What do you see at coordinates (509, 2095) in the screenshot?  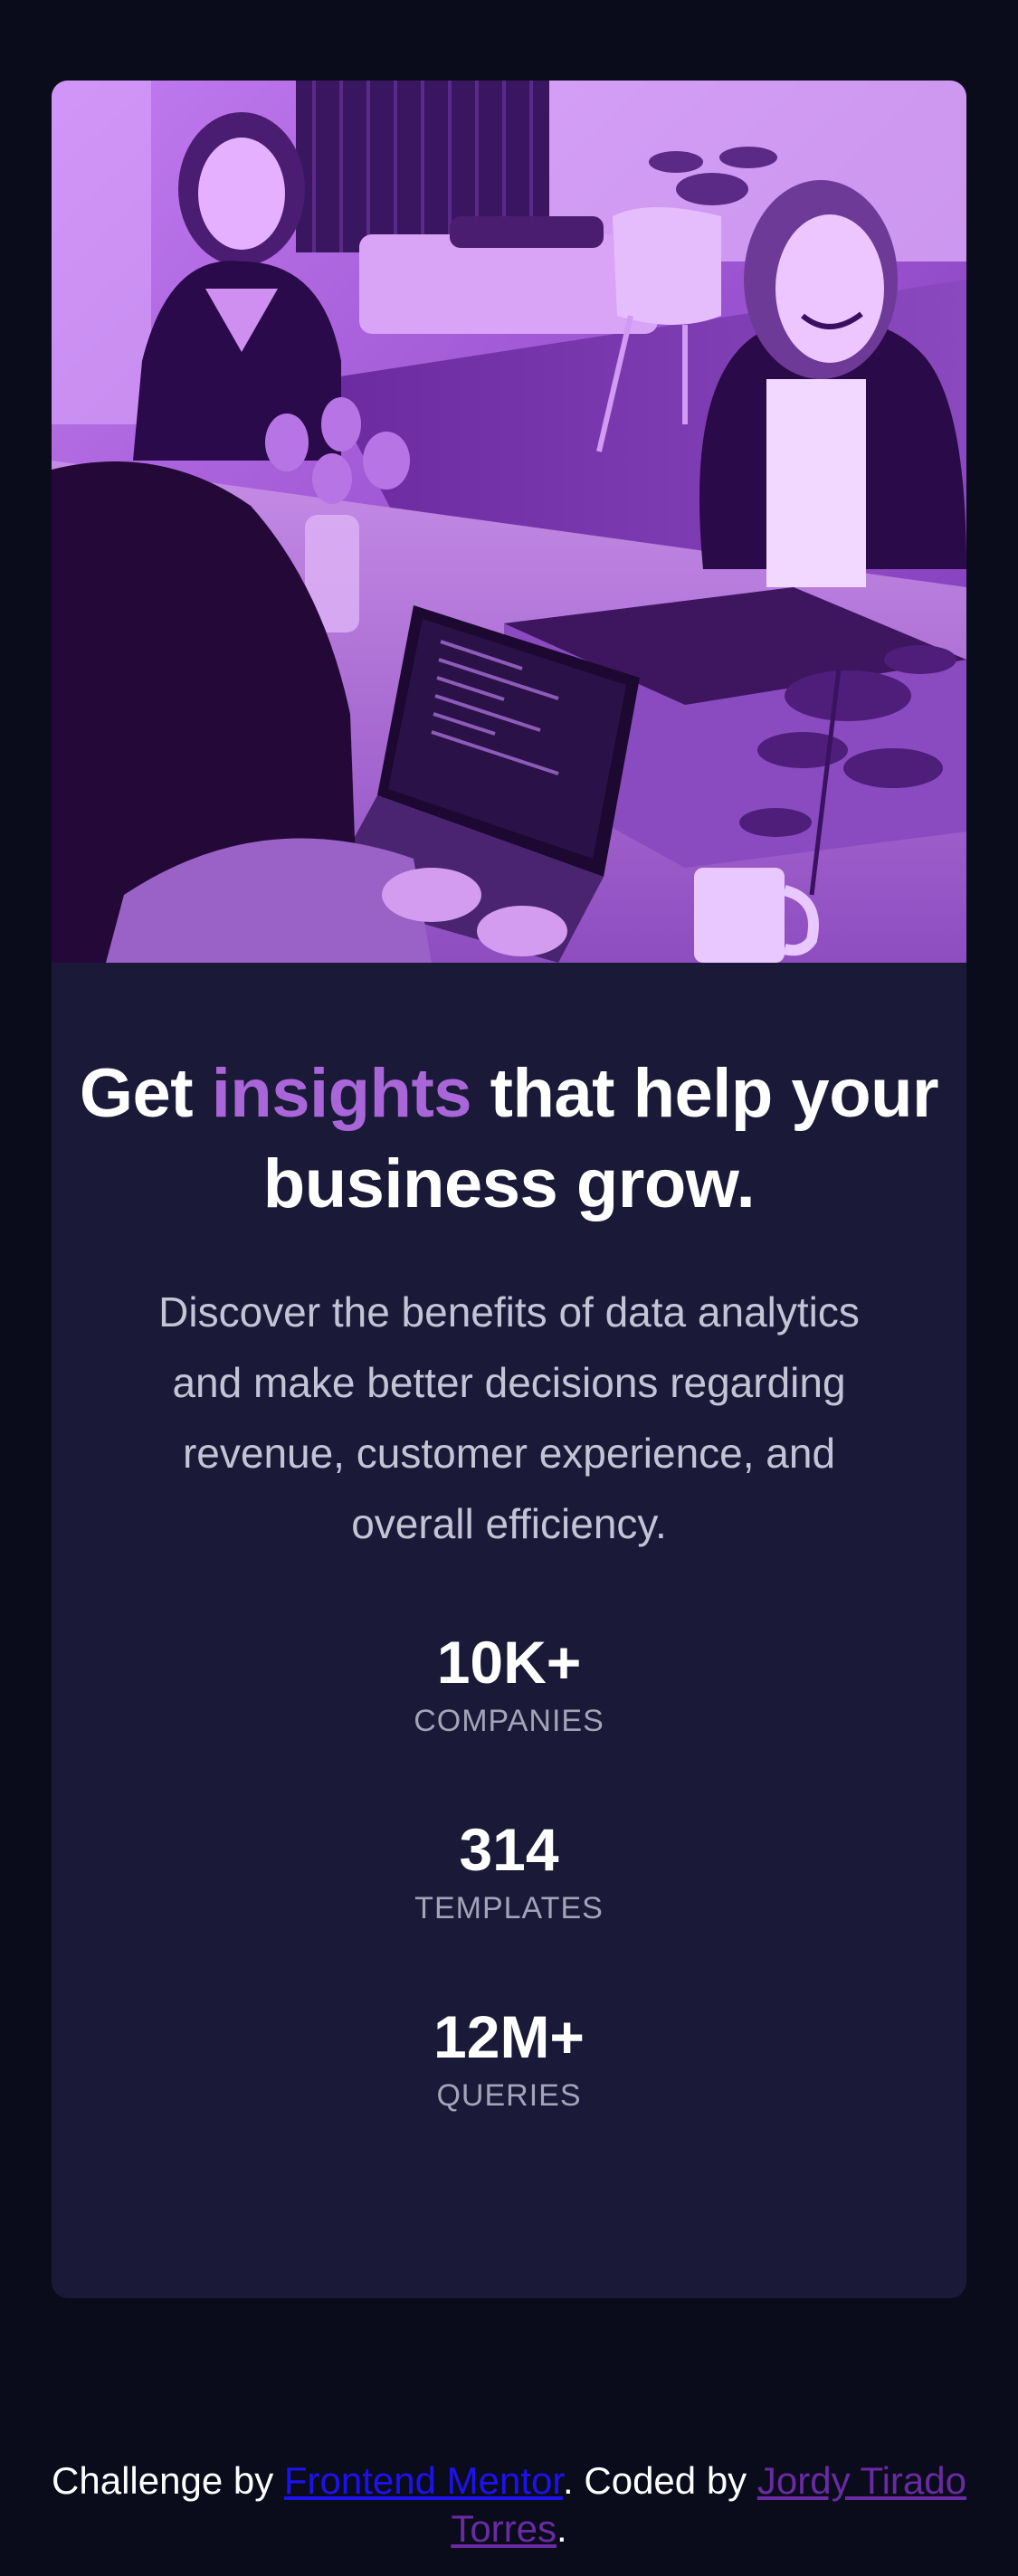 I see `stat-label: QUERIES` at bounding box center [509, 2095].